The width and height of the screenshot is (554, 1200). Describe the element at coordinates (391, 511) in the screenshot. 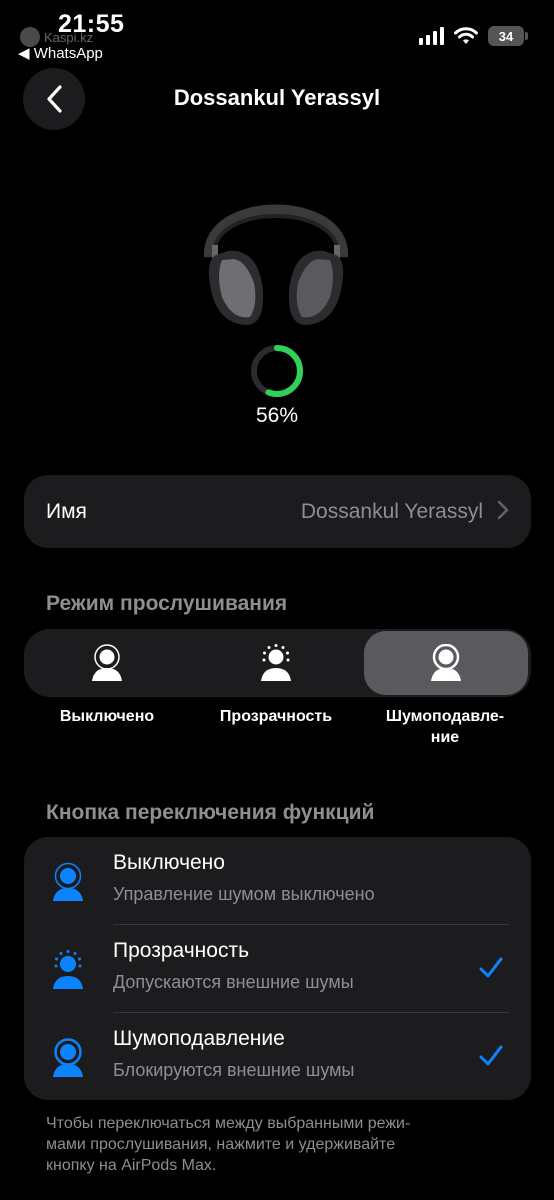

I see `name-value: Dossankul Yerassyl` at that location.